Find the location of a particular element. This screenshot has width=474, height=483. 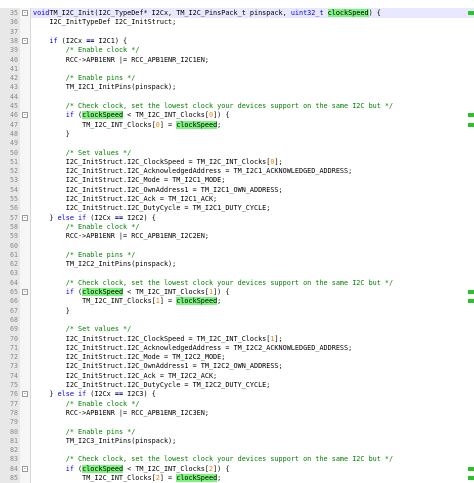

fold-gutter is located at coordinates (25, 478).